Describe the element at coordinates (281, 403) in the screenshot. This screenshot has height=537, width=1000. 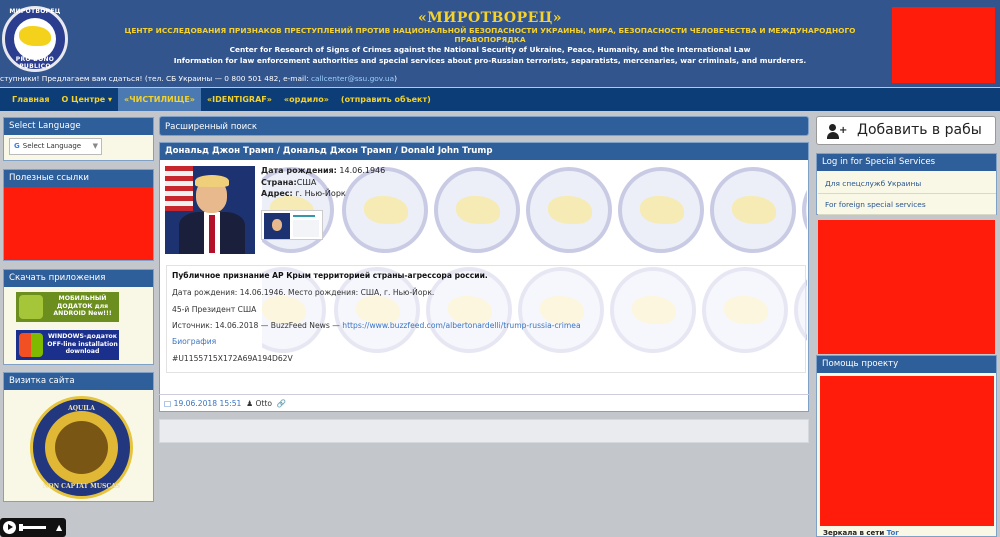
I see `link-icon: 🔗` at that location.